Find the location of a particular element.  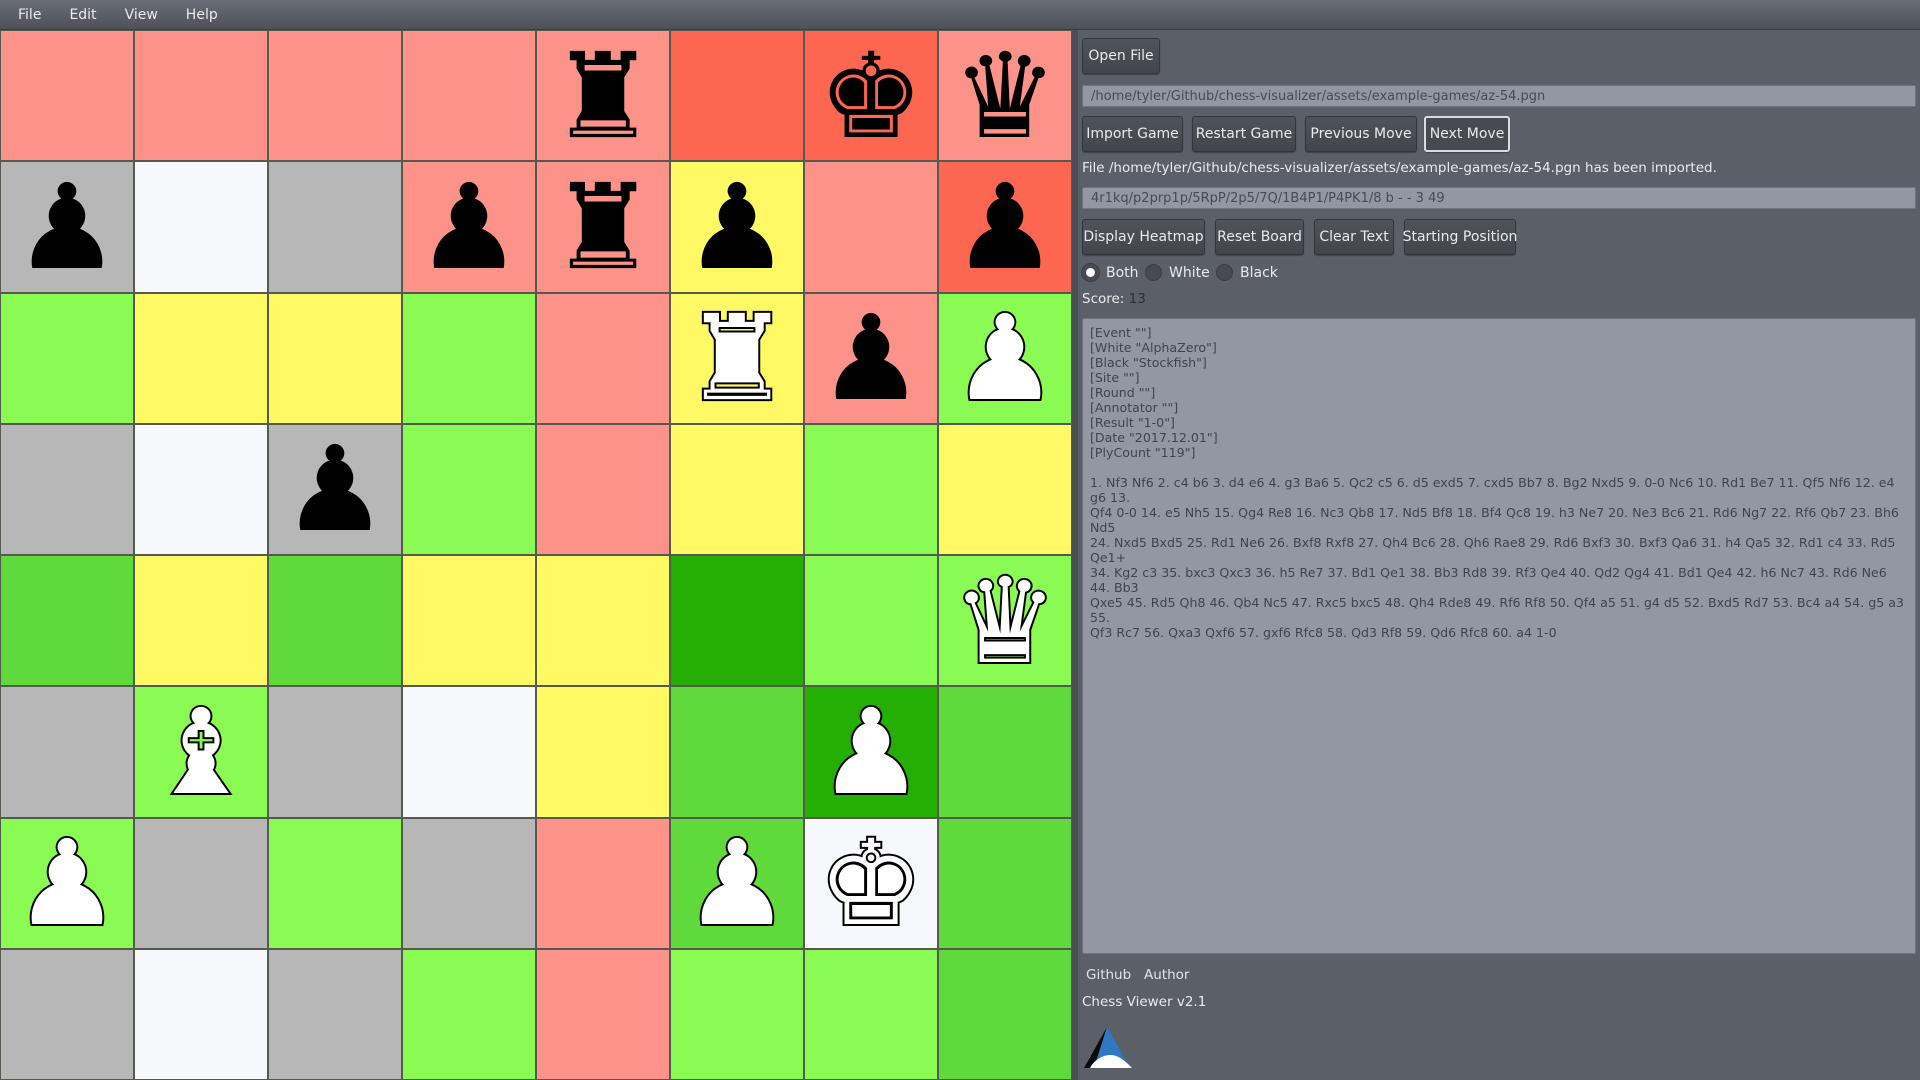

square-b6 is located at coordinates (201, 358).